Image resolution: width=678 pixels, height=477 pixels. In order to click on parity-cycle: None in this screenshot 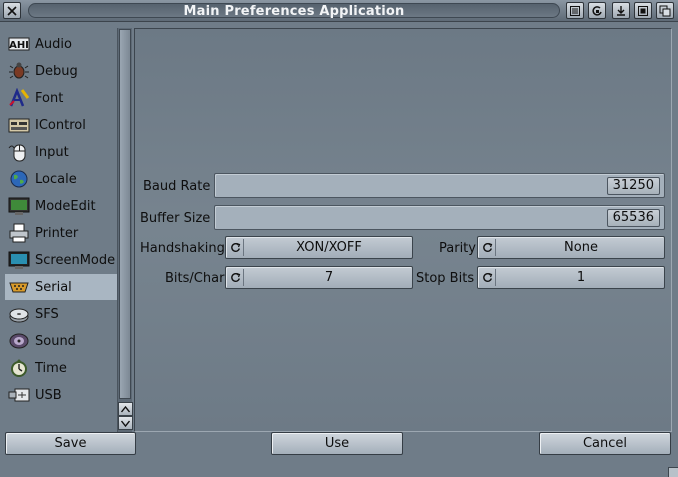, I will do `click(571, 247)`.